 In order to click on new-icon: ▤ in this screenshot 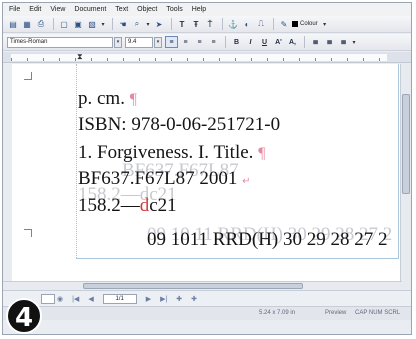, I will do `click(13, 24)`.